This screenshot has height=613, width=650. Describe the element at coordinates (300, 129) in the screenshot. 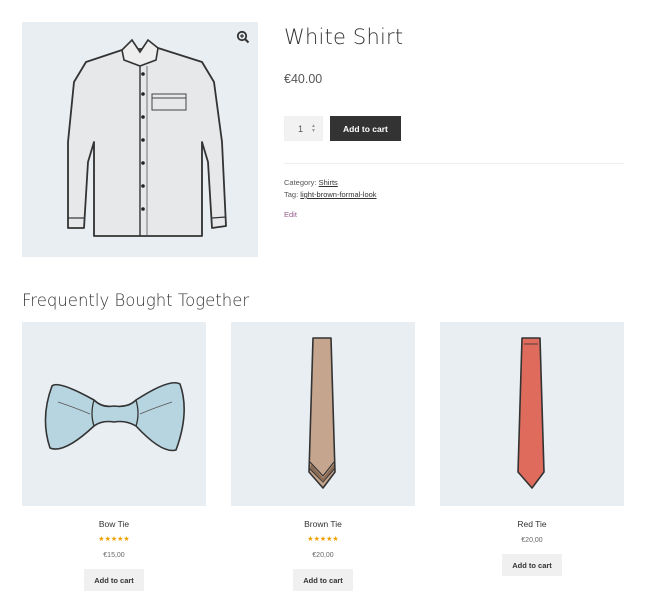

I see `quantity-value: 1` at that location.